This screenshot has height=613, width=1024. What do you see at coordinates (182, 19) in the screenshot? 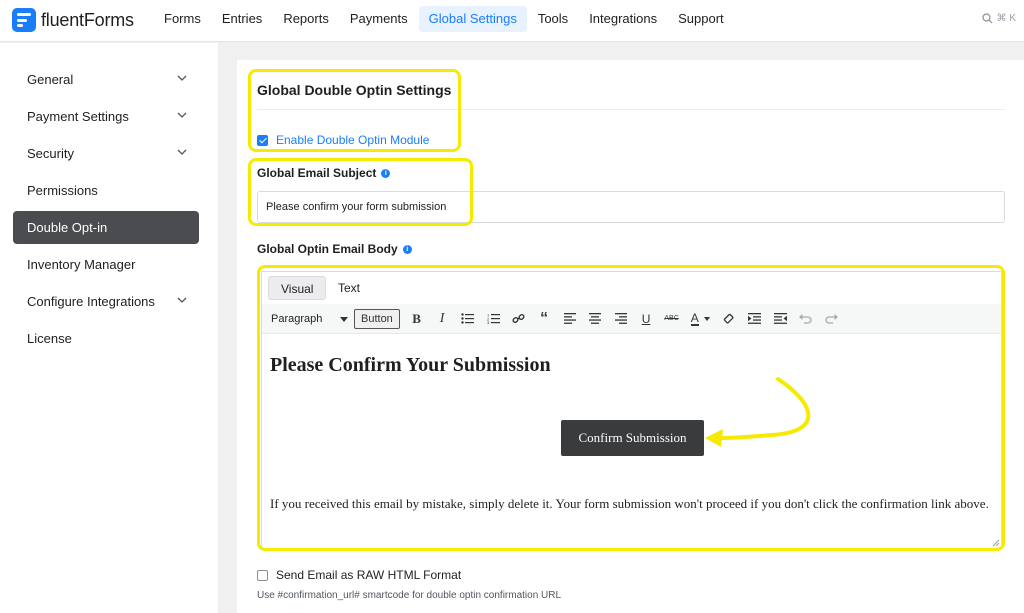
I see `nav-item-forms: Forms` at bounding box center [182, 19].